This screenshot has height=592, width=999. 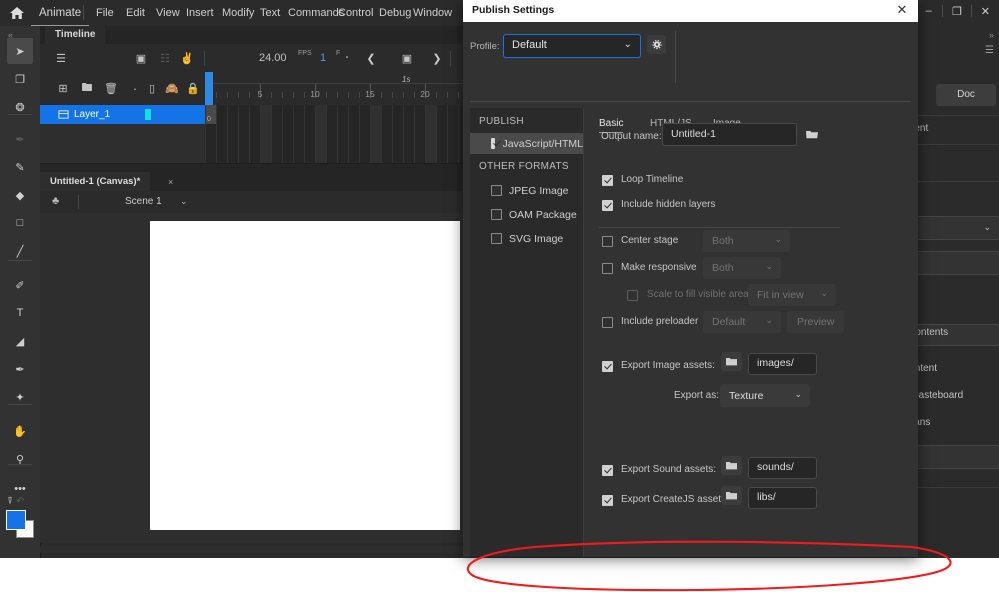 What do you see at coordinates (187, 58) in the screenshot?
I see `graph-icon: ✌` at bounding box center [187, 58].